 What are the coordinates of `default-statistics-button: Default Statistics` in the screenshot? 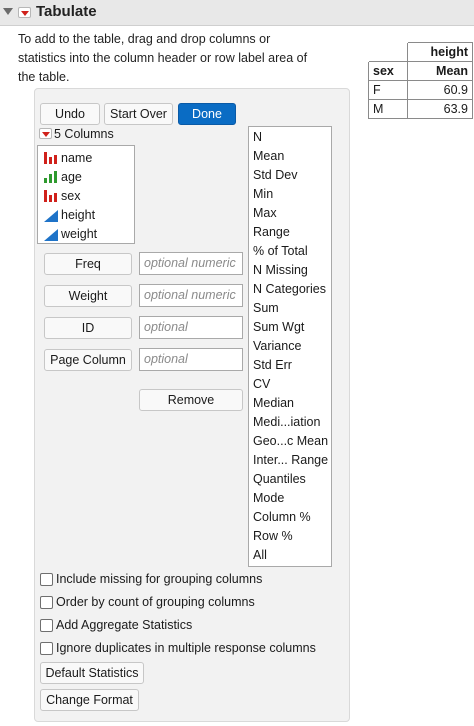 It's located at (92, 673).